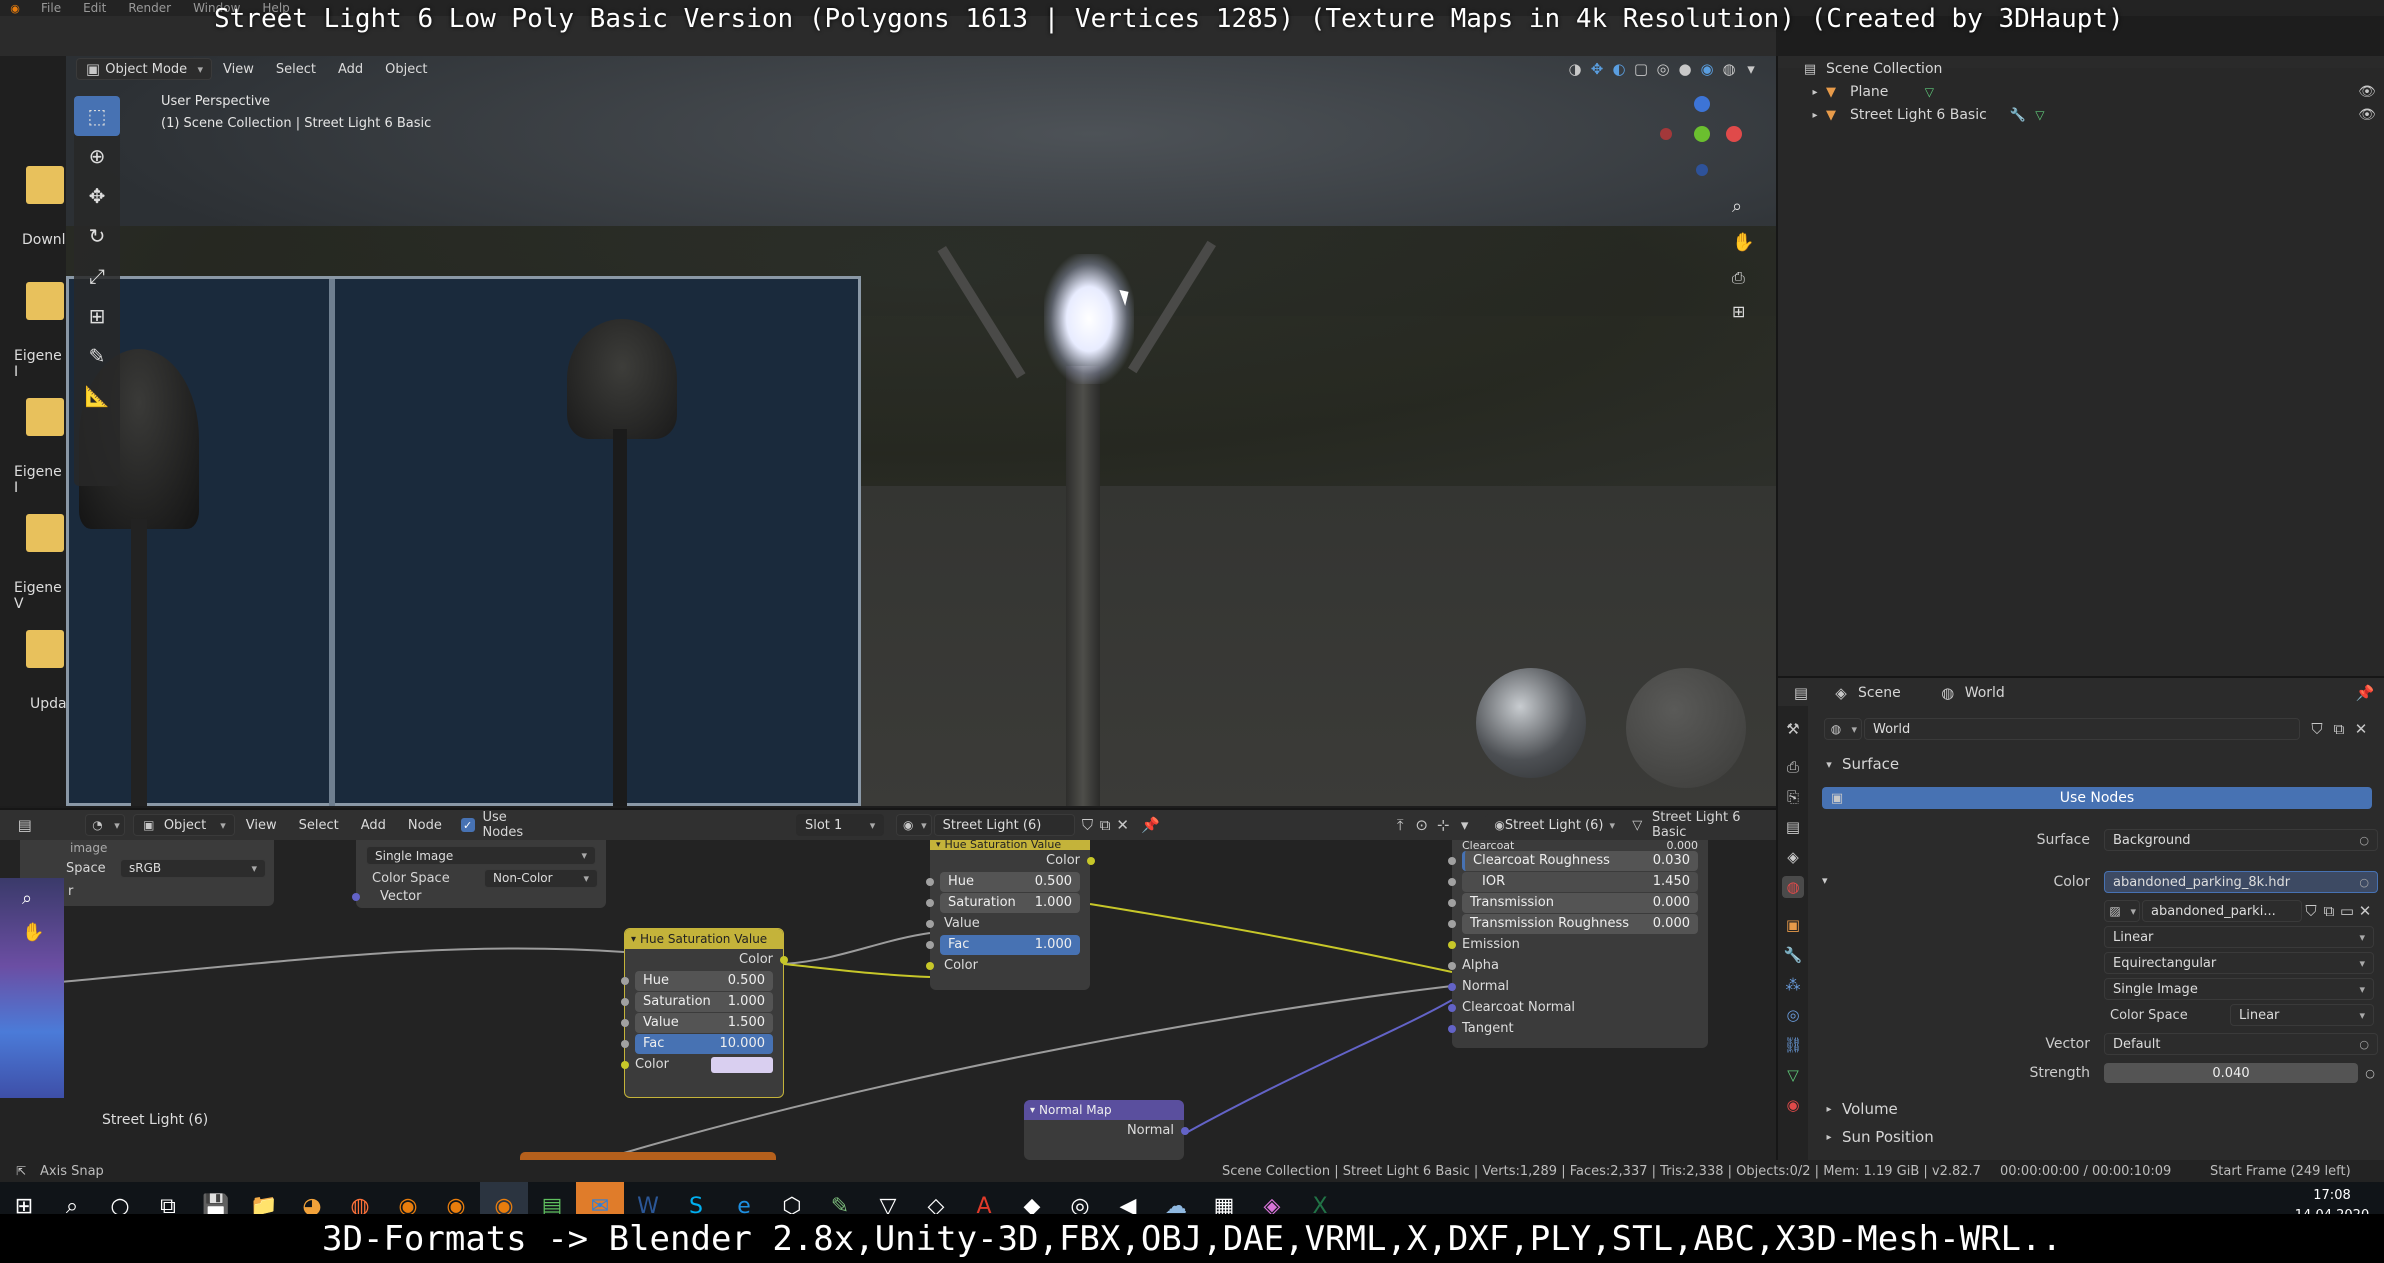 This screenshot has height=1263, width=2384. I want to click on transmission-socket, so click(1452, 902).